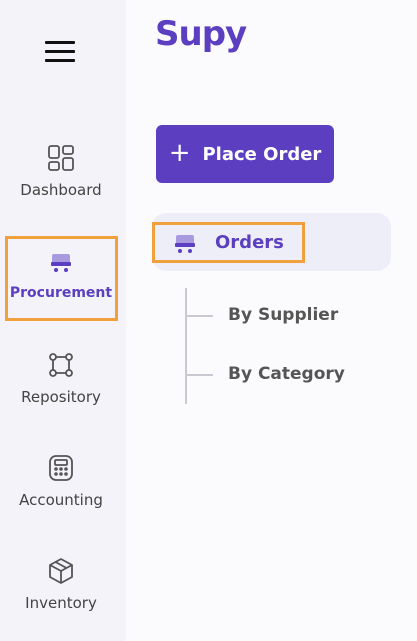 The height and width of the screenshot is (641, 417). Describe the element at coordinates (61, 500) in the screenshot. I see `nav-label-accounting: Accounting` at that location.